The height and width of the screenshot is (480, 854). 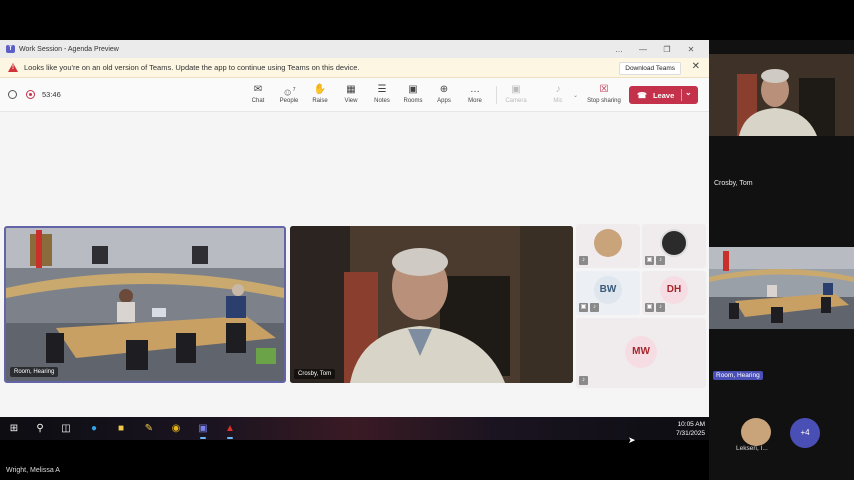 I want to click on notes-button: ☰ Notes, so click(x=382, y=96).